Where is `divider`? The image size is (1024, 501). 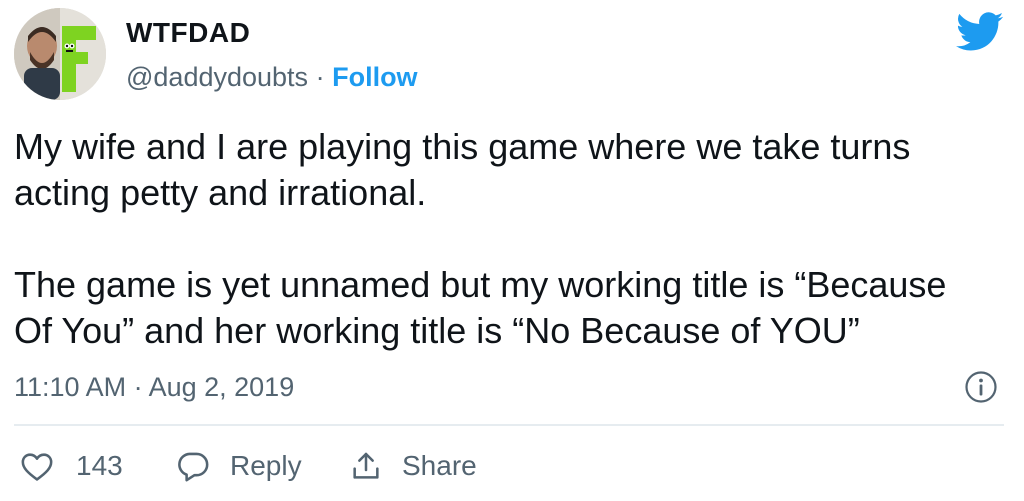 divider is located at coordinates (509, 425).